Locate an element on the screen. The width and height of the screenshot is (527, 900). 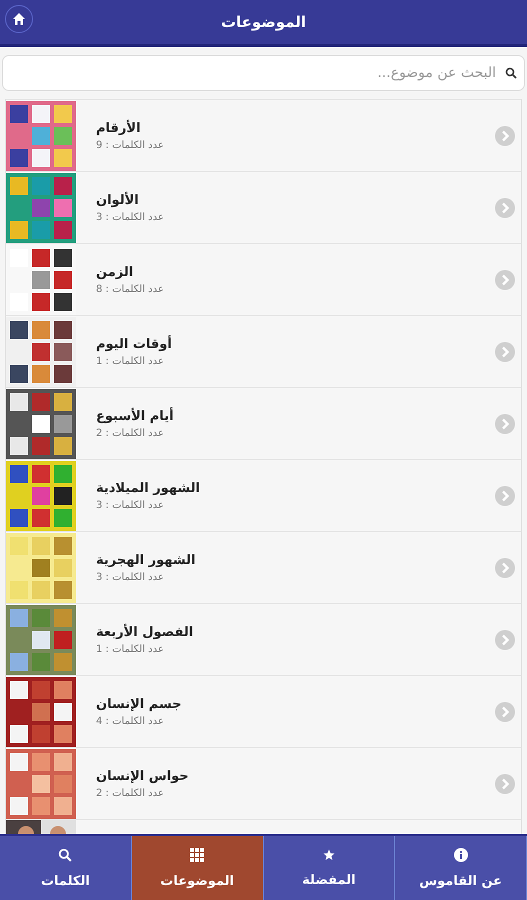
word-count: عدد الكلمات : 8 is located at coordinates (130, 289).